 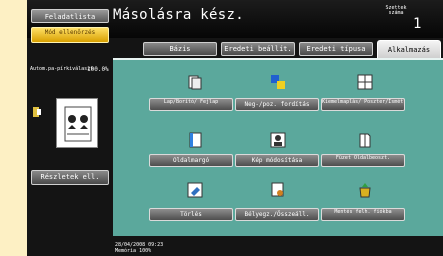 I want to click on save-box-icon, so click(x=365, y=190).